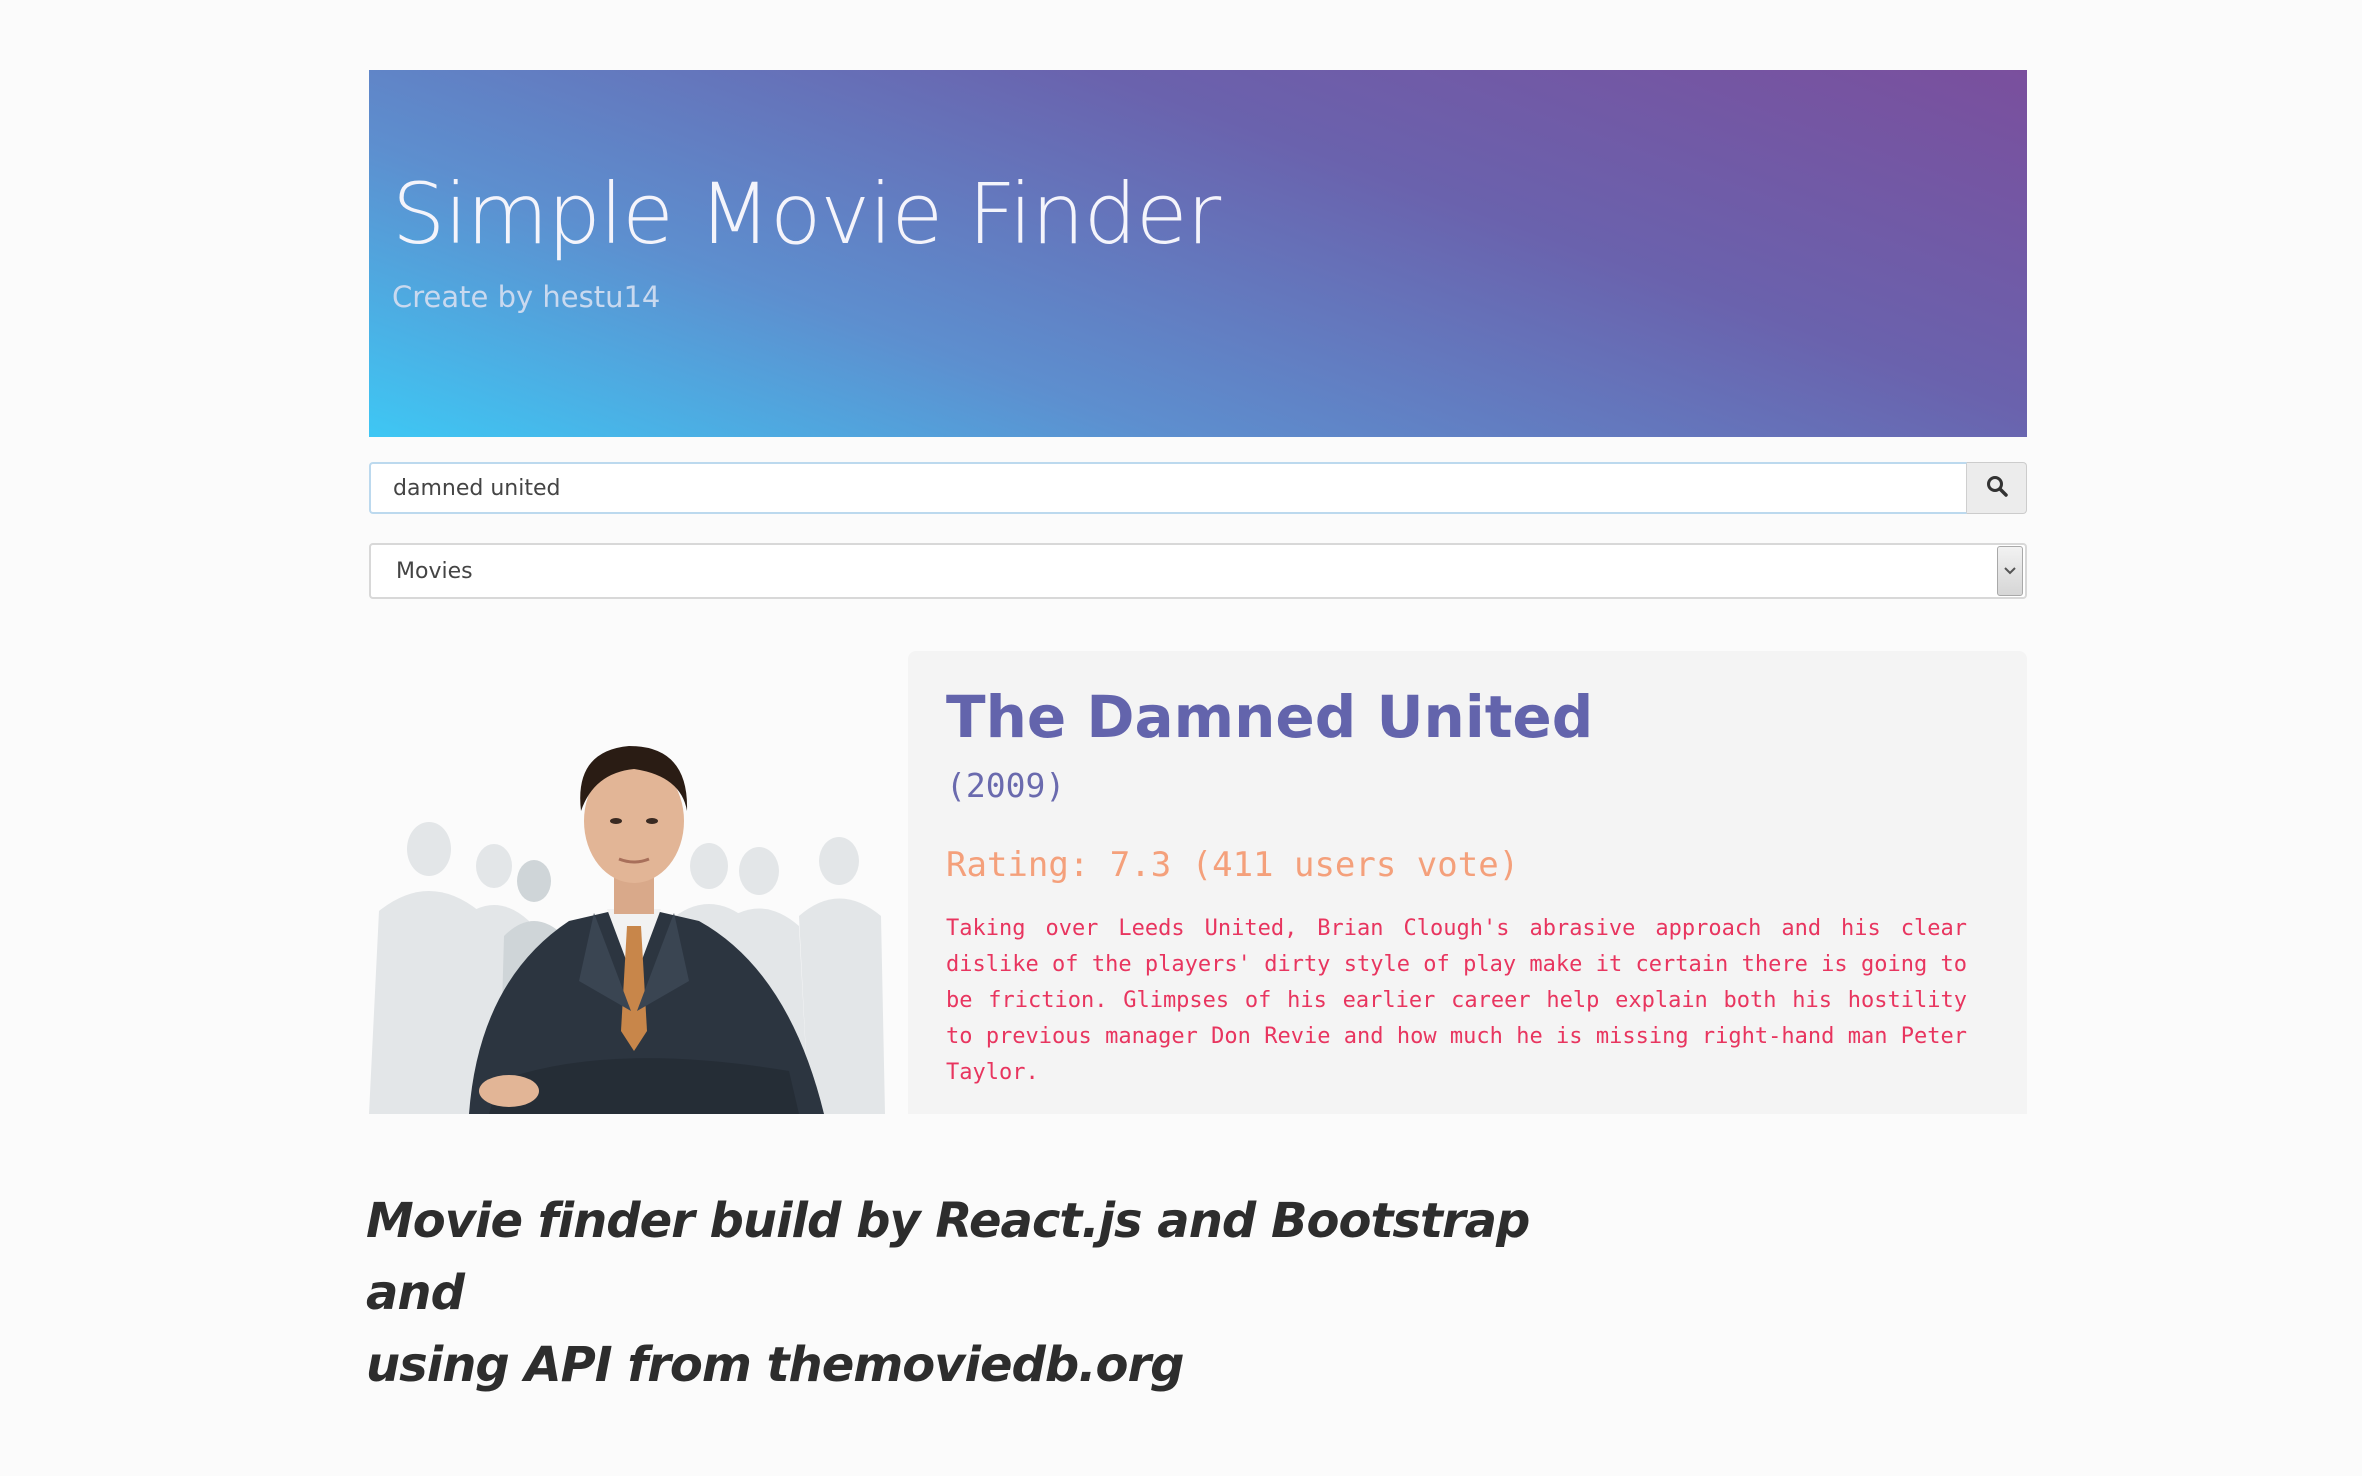  I want to click on page-title: Simple Movie Finder, so click(806, 214).